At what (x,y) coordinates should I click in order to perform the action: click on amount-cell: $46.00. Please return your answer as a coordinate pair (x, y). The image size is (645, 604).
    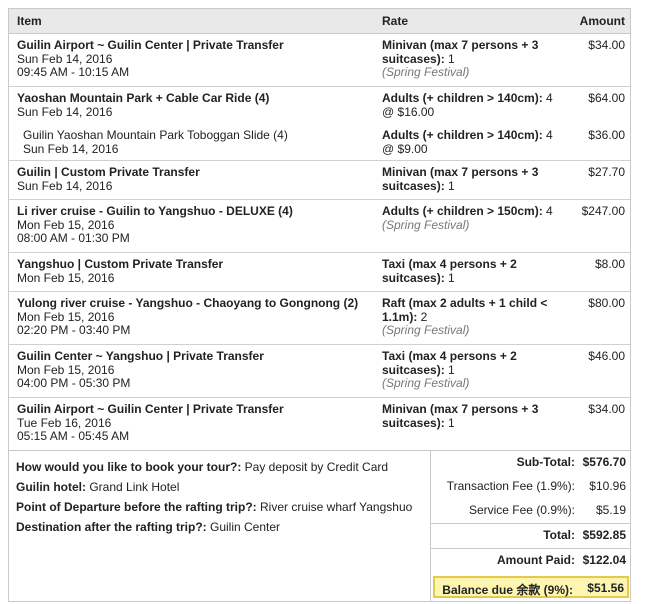
    Looking at the image, I should click on (606, 356).